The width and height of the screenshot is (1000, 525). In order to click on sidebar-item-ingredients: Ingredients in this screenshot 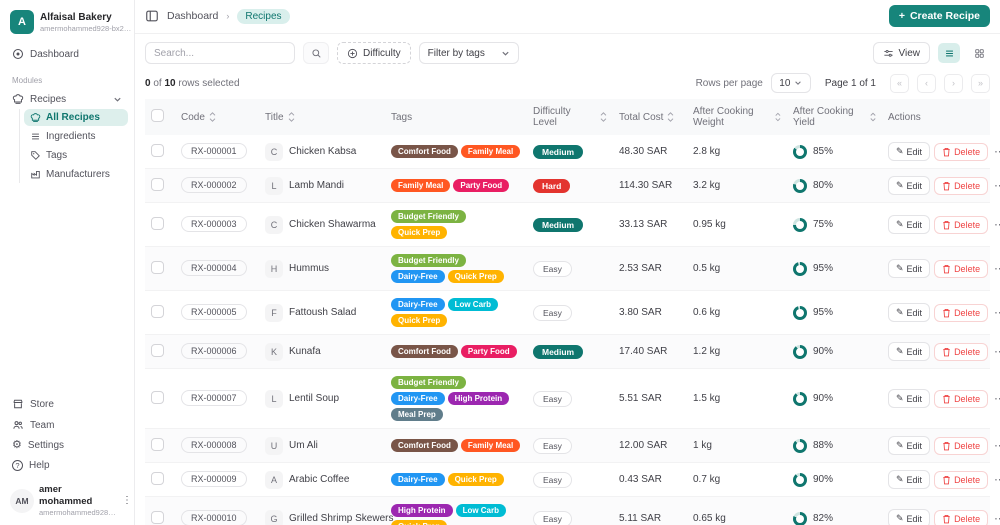, I will do `click(76, 136)`.